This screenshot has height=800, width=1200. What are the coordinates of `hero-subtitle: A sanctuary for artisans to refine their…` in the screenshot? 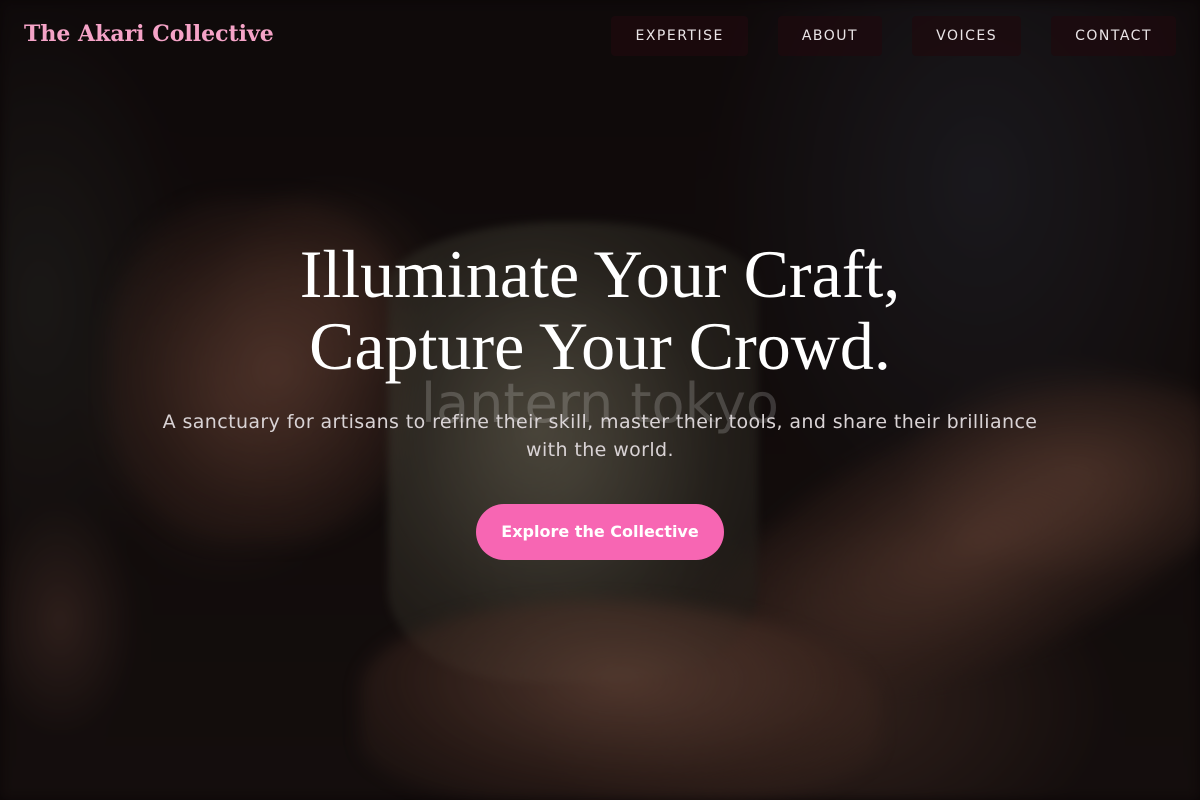 It's located at (600, 436).